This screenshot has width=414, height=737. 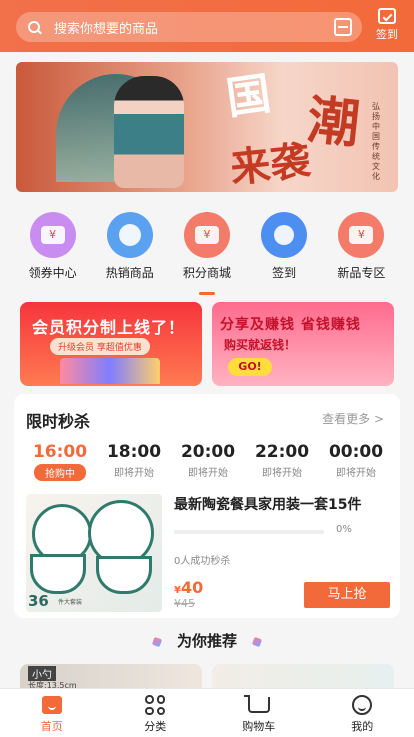 I want to click on bottom-tab-bar: 首页 分类 购物车 我的, so click(x=207, y=712).